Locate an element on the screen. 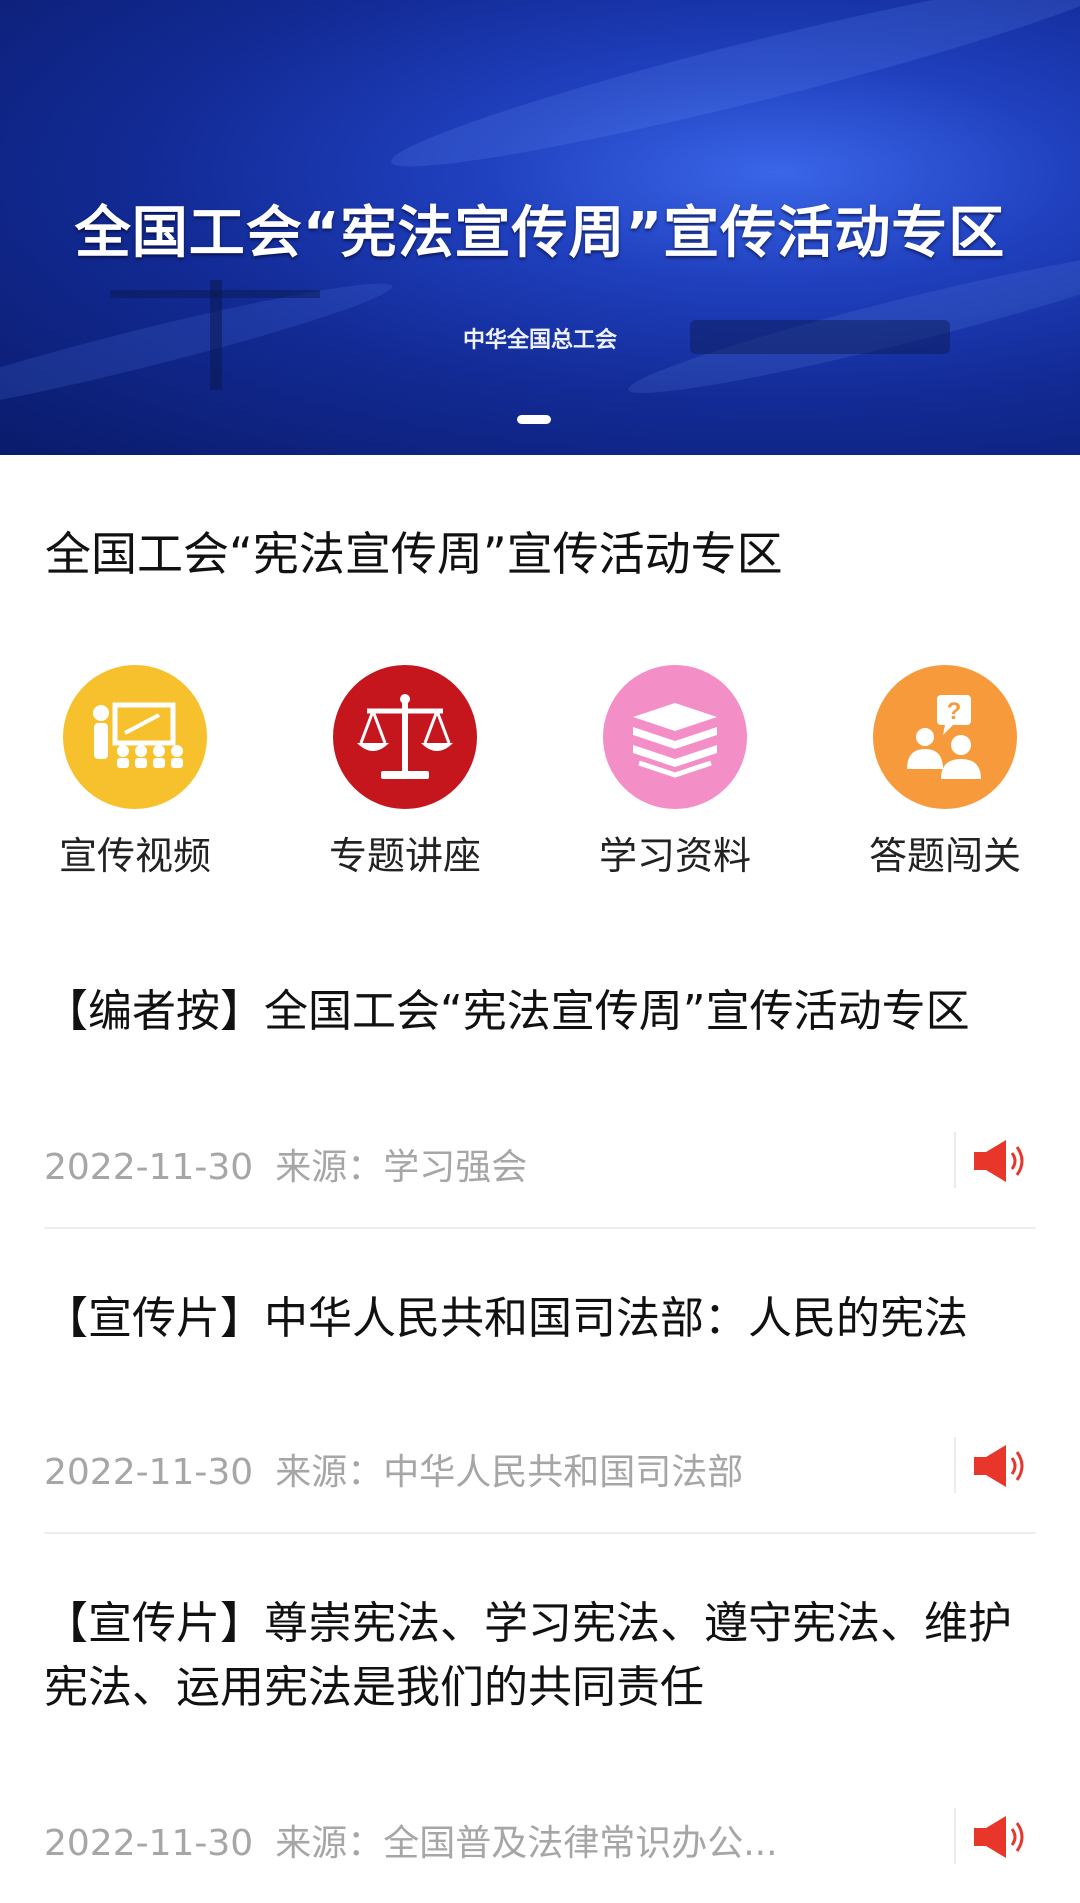 This screenshot has height=1903, width=1080. category-special-lecture: 专题讲座 is located at coordinates (405, 772).